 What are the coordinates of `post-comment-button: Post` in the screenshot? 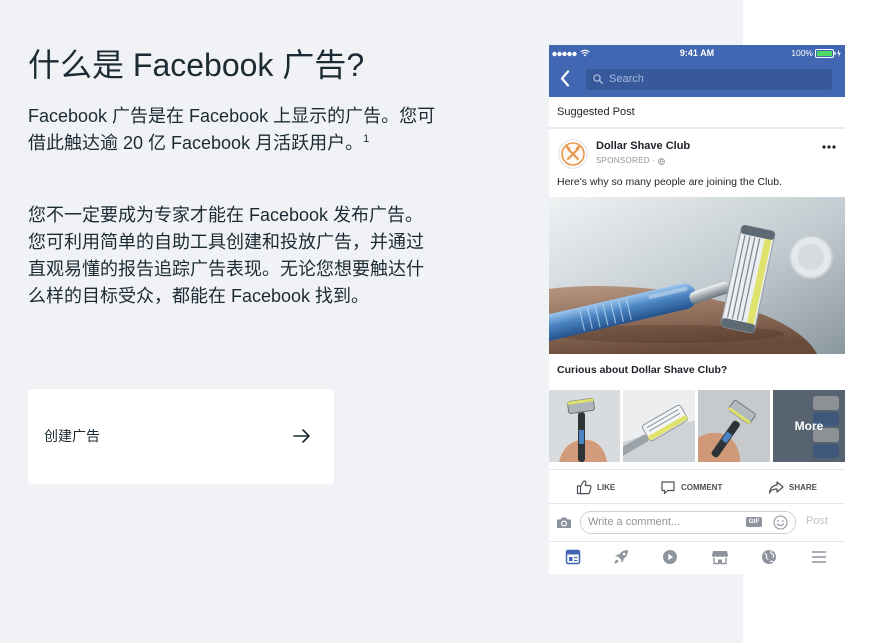 It's located at (817, 521).